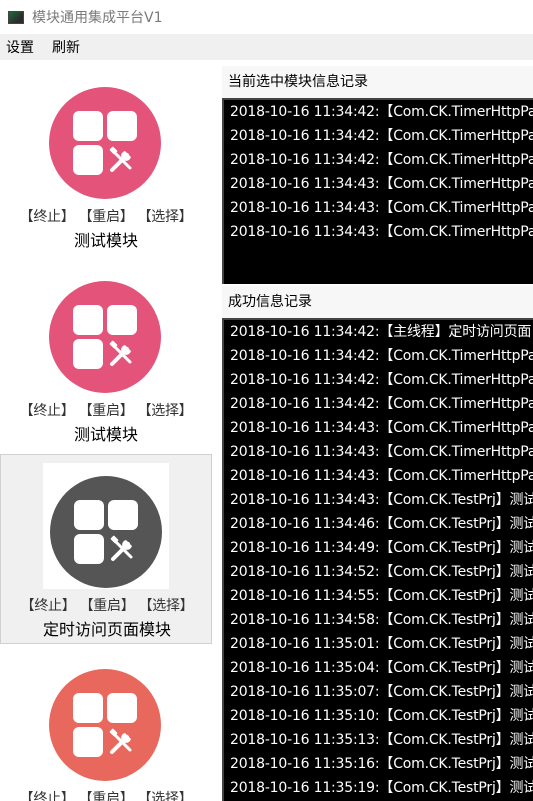 This screenshot has width=533, height=801. Describe the element at coordinates (381, 644) in the screenshot. I see `log-line: 2018-10-16 11:35:01:【Com.CK.TestPrj】测试` at that location.